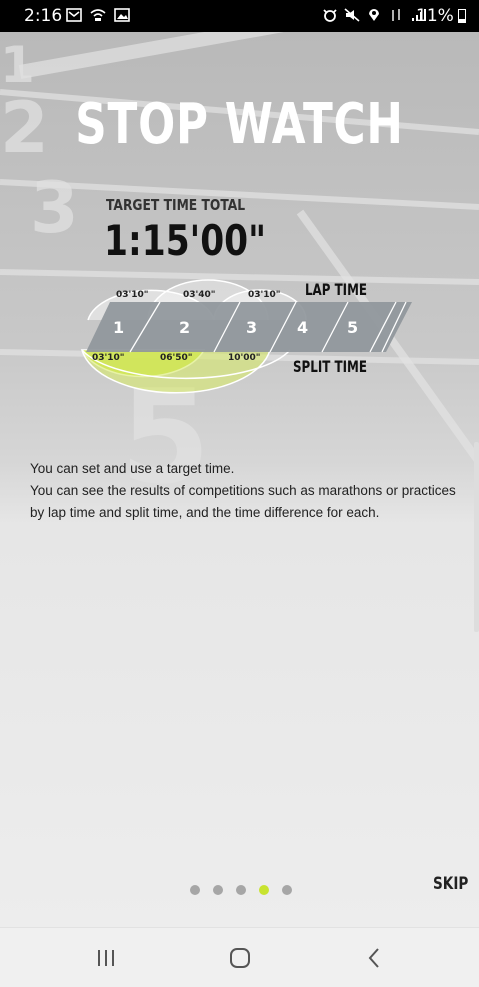 The height and width of the screenshot is (987, 479). What do you see at coordinates (330, 366) in the screenshot?
I see `split-time-label: SPLIT TIME` at bounding box center [330, 366].